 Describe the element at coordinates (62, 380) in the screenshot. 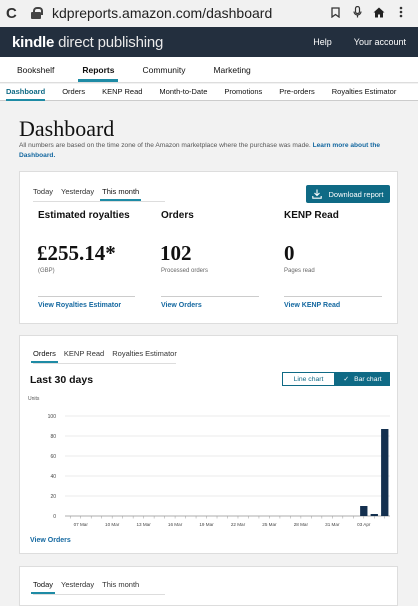

I see `chart-title: Last 30 days` at that location.